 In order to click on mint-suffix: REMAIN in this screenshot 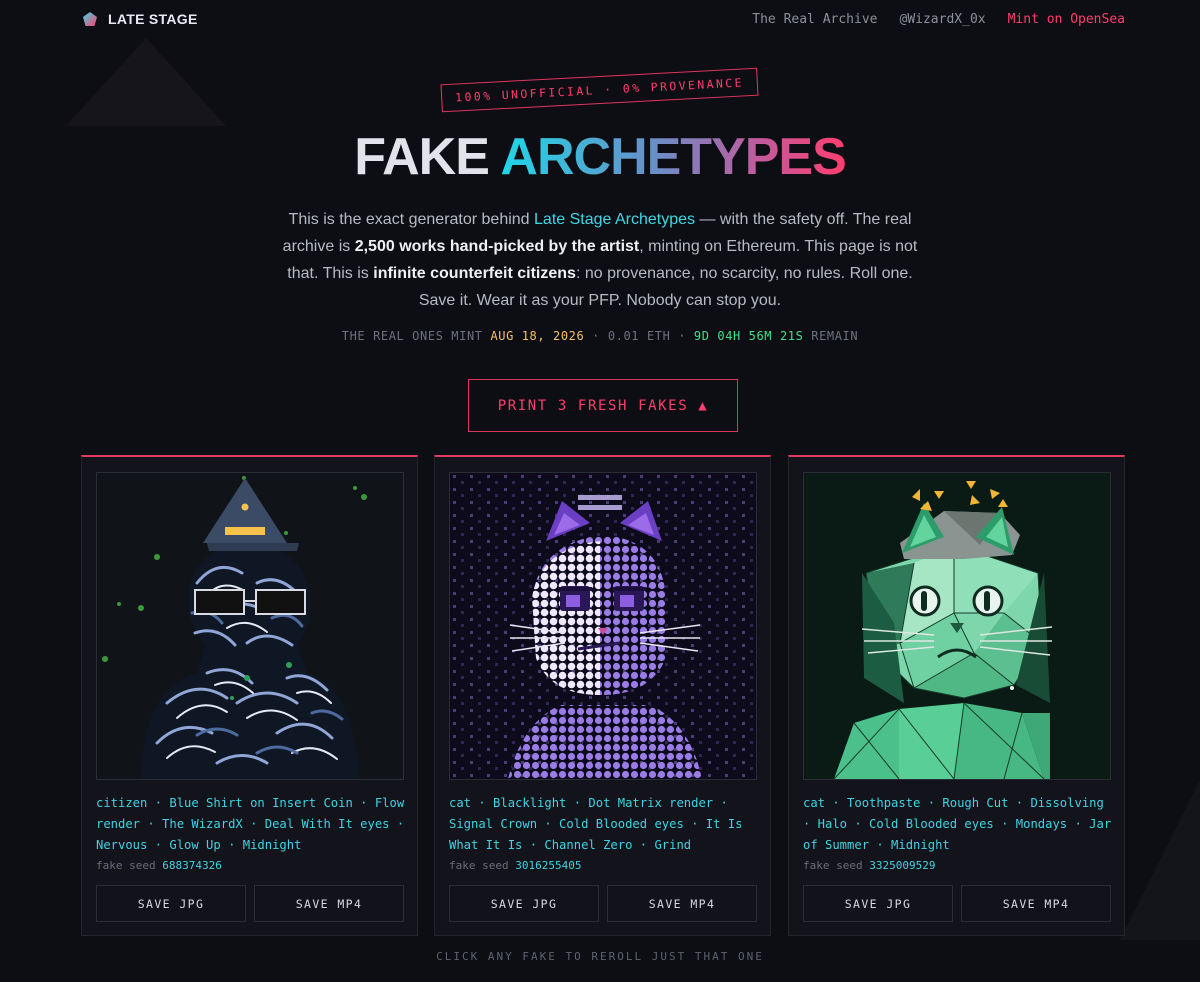, I will do `click(831, 336)`.